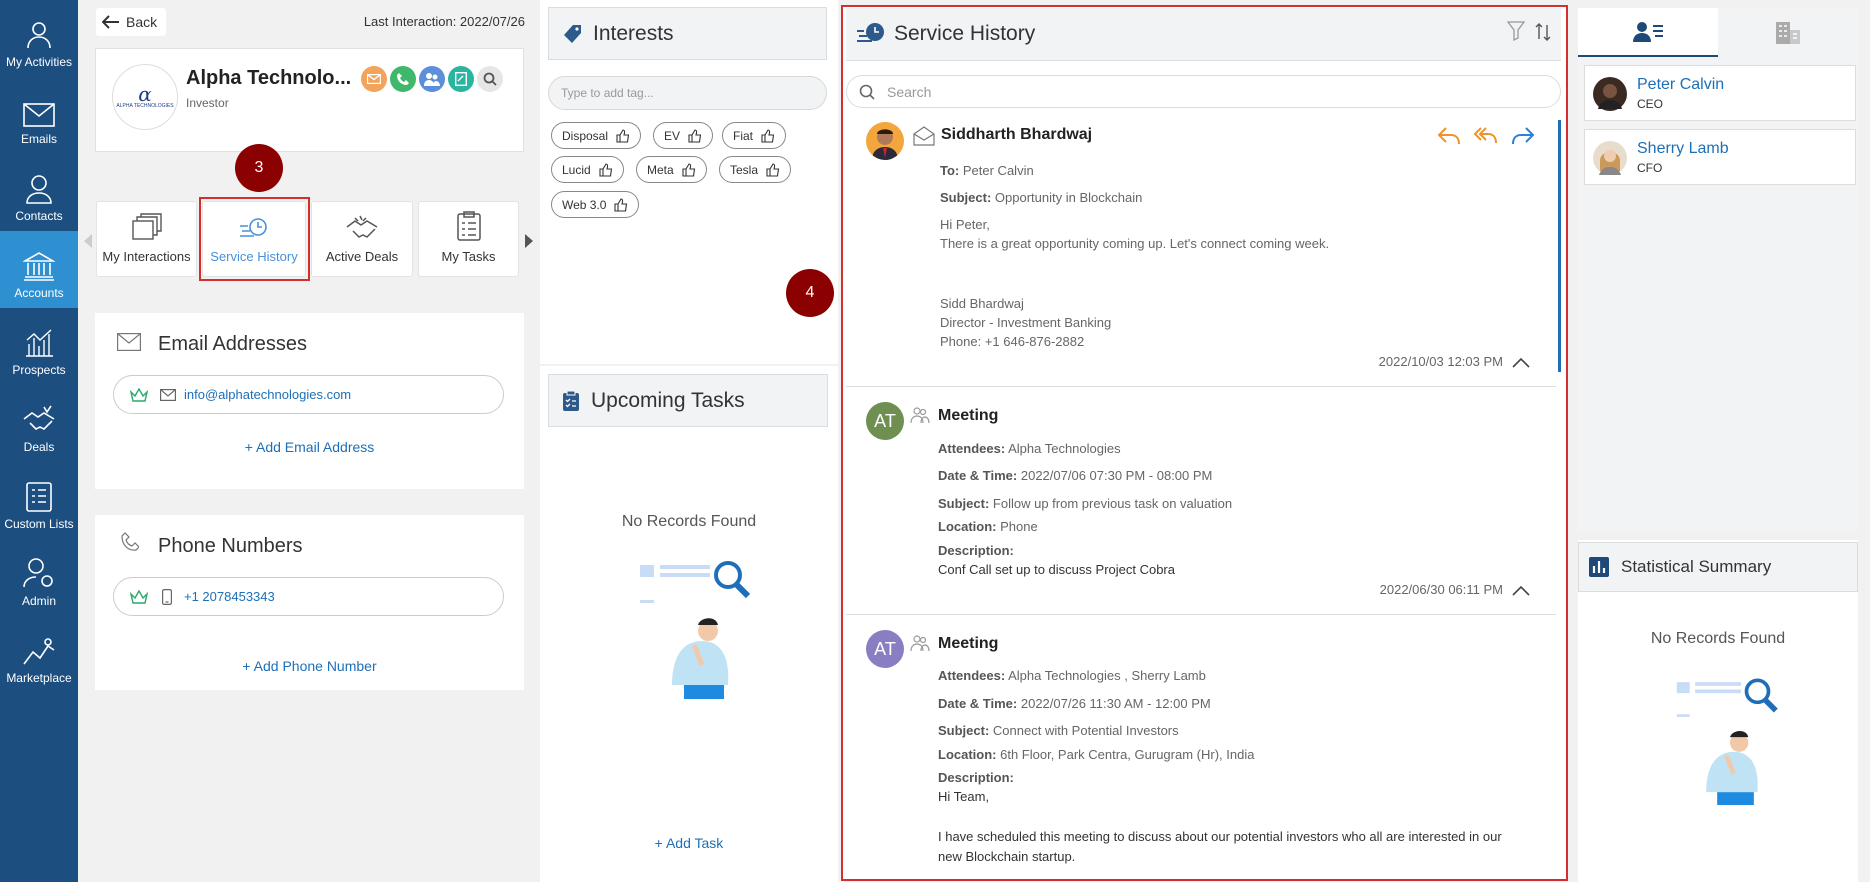 This screenshot has height=882, width=1870. What do you see at coordinates (1718, 638) in the screenshot?
I see `stats-empty-text: No Records Found` at bounding box center [1718, 638].